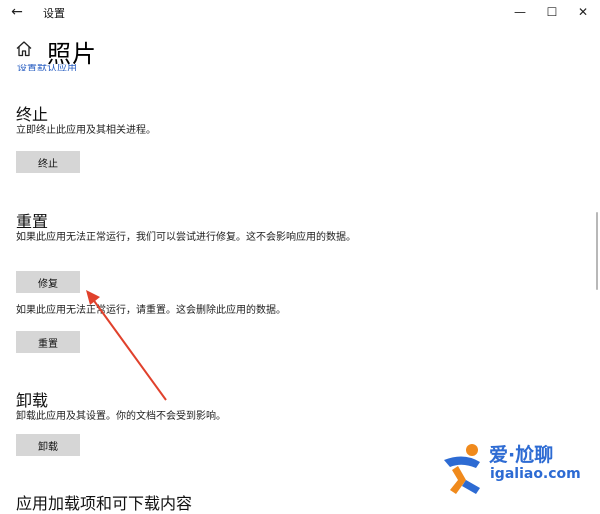  Describe the element at coordinates (521, 455) in the screenshot. I see `watermark-brand: 爱·尬聊` at that location.